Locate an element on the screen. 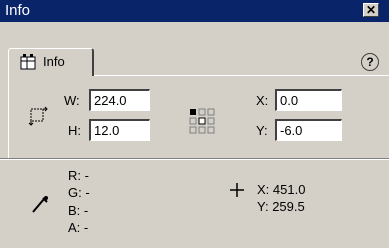 The height and width of the screenshot is (248, 389). alpha-value: - is located at coordinates (86, 227).